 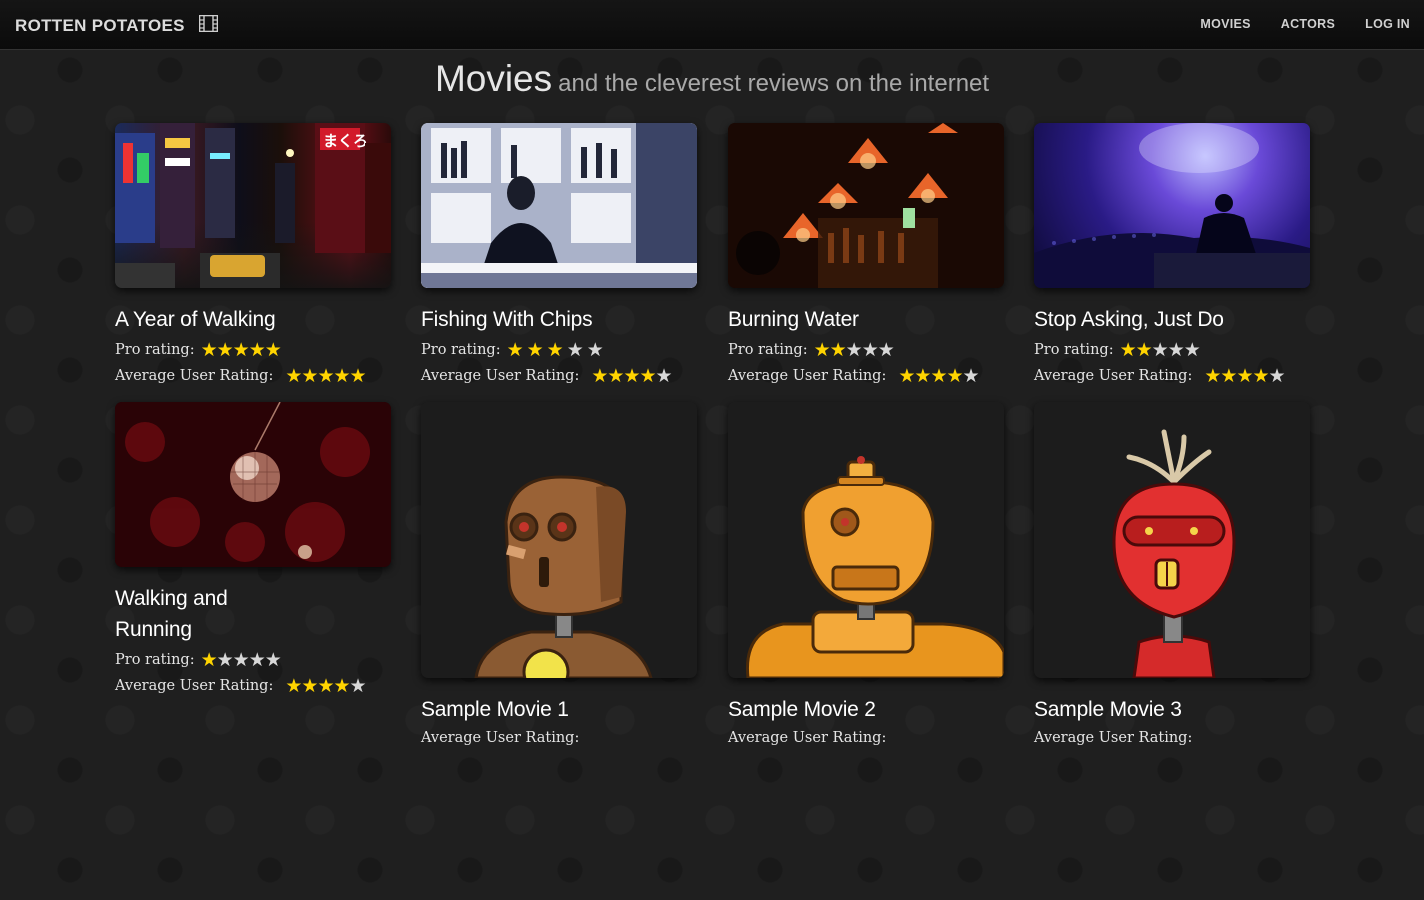 I want to click on movie-title: Stop Asking, Just Do, so click(x=1172, y=319).